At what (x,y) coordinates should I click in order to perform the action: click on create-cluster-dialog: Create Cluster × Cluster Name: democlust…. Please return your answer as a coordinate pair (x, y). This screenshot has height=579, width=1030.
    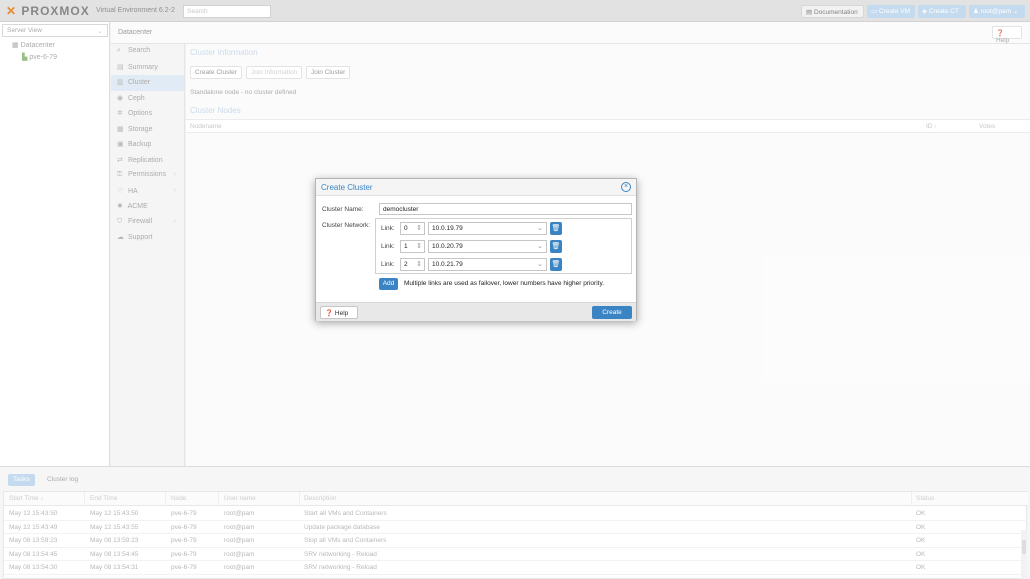
    Looking at the image, I should click on (476, 249).